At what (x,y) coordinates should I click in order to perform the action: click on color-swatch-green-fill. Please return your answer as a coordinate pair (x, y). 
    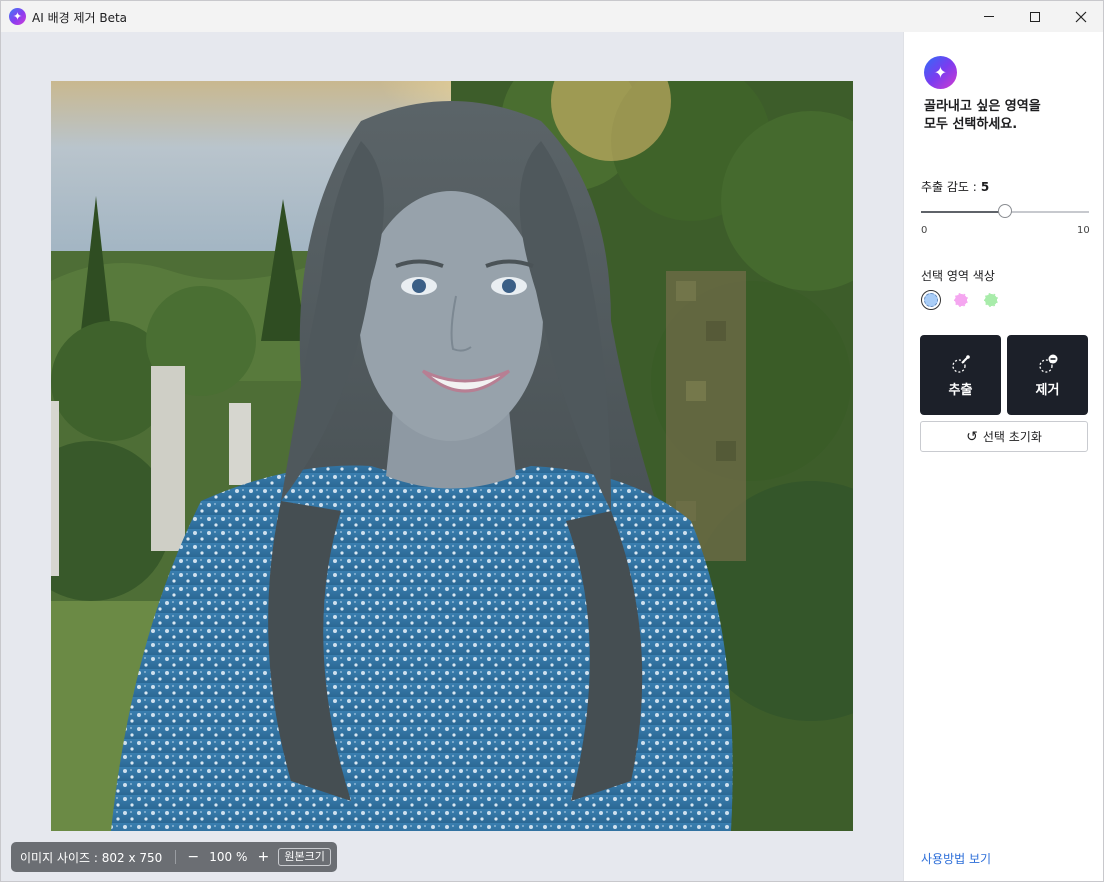
    Looking at the image, I should click on (991, 300).